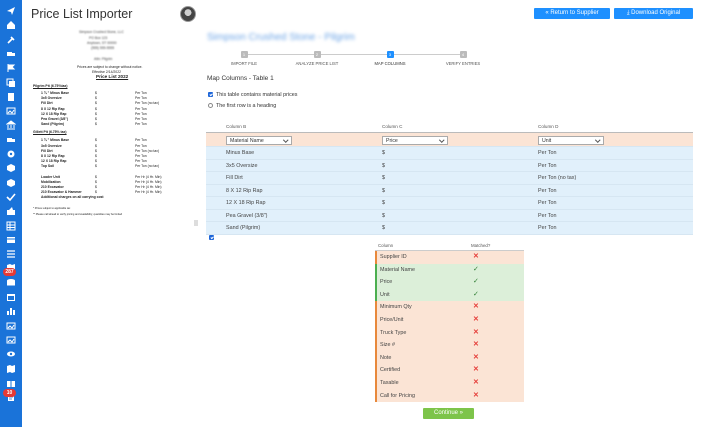  I want to click on gear-icon, so click(11, 154).